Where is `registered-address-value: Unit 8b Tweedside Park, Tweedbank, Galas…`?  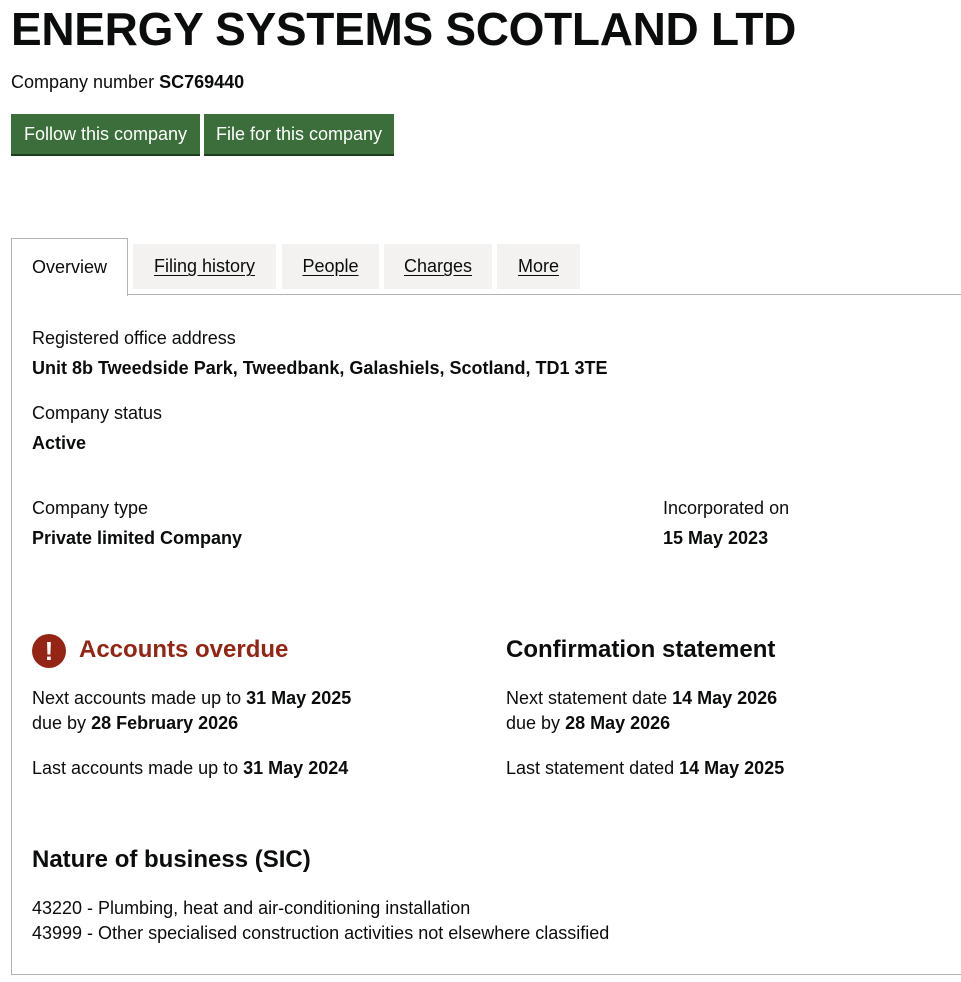
registered-address-value: Unit 8b Tweedside Park, Tweedbank, Galas… is located at coordinates (320, 368).